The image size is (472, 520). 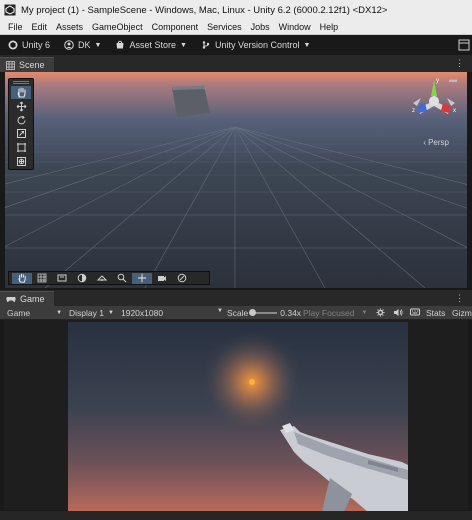 What do you see at coordinates (224, 27) in the screenshot?
I see `menu-services: Services` at bounding box center [224, 27].